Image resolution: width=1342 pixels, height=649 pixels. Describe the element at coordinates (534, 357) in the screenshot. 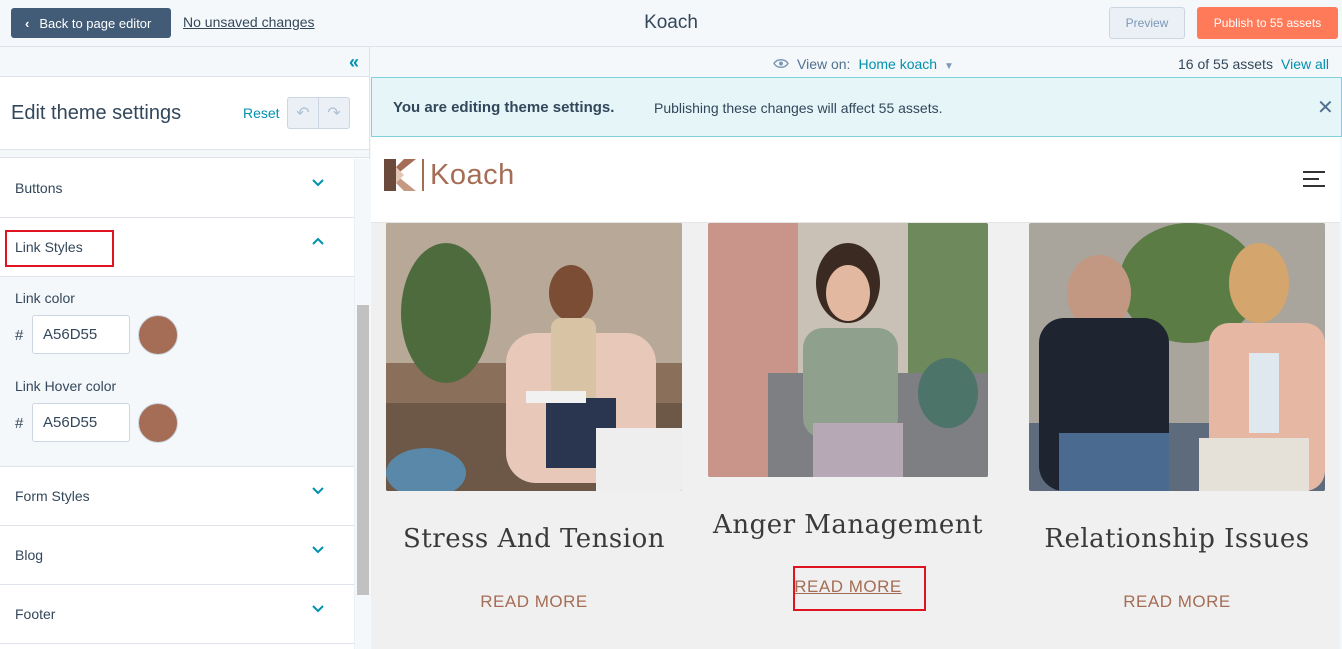

I see `card-image-stress` at that location.